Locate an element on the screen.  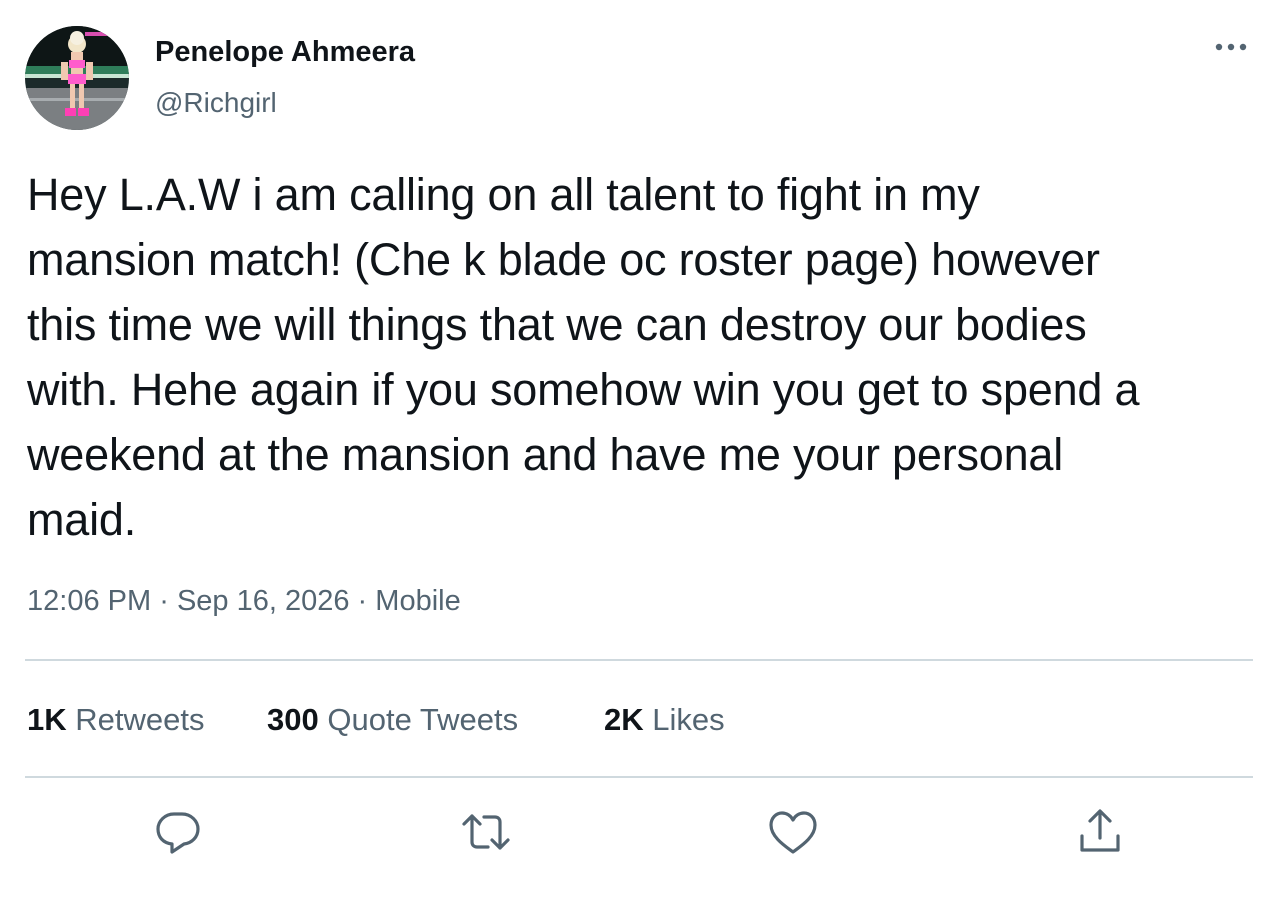
likes-label: Likes is located at coordinates (688, 719).